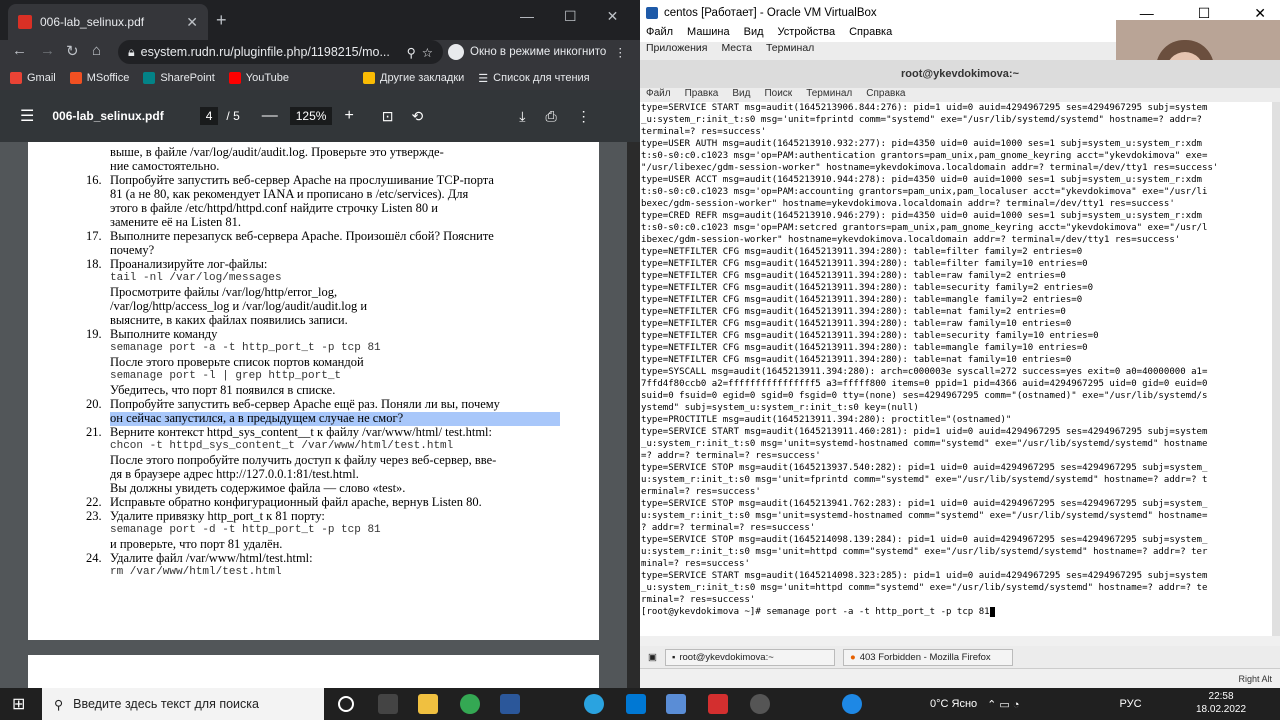  I want to click on page-number-input: 4, so click(209, 116).